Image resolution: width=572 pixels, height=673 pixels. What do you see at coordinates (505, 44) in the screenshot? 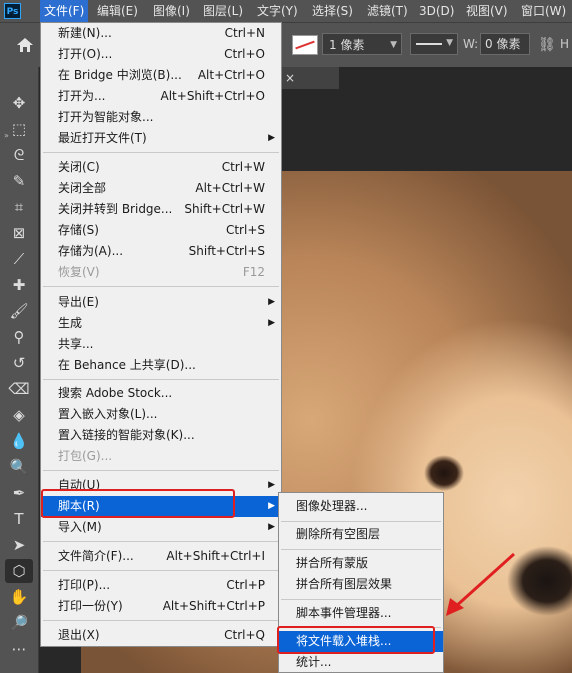
I see `width-input: 0 像素` at bounding box center [505, 44].